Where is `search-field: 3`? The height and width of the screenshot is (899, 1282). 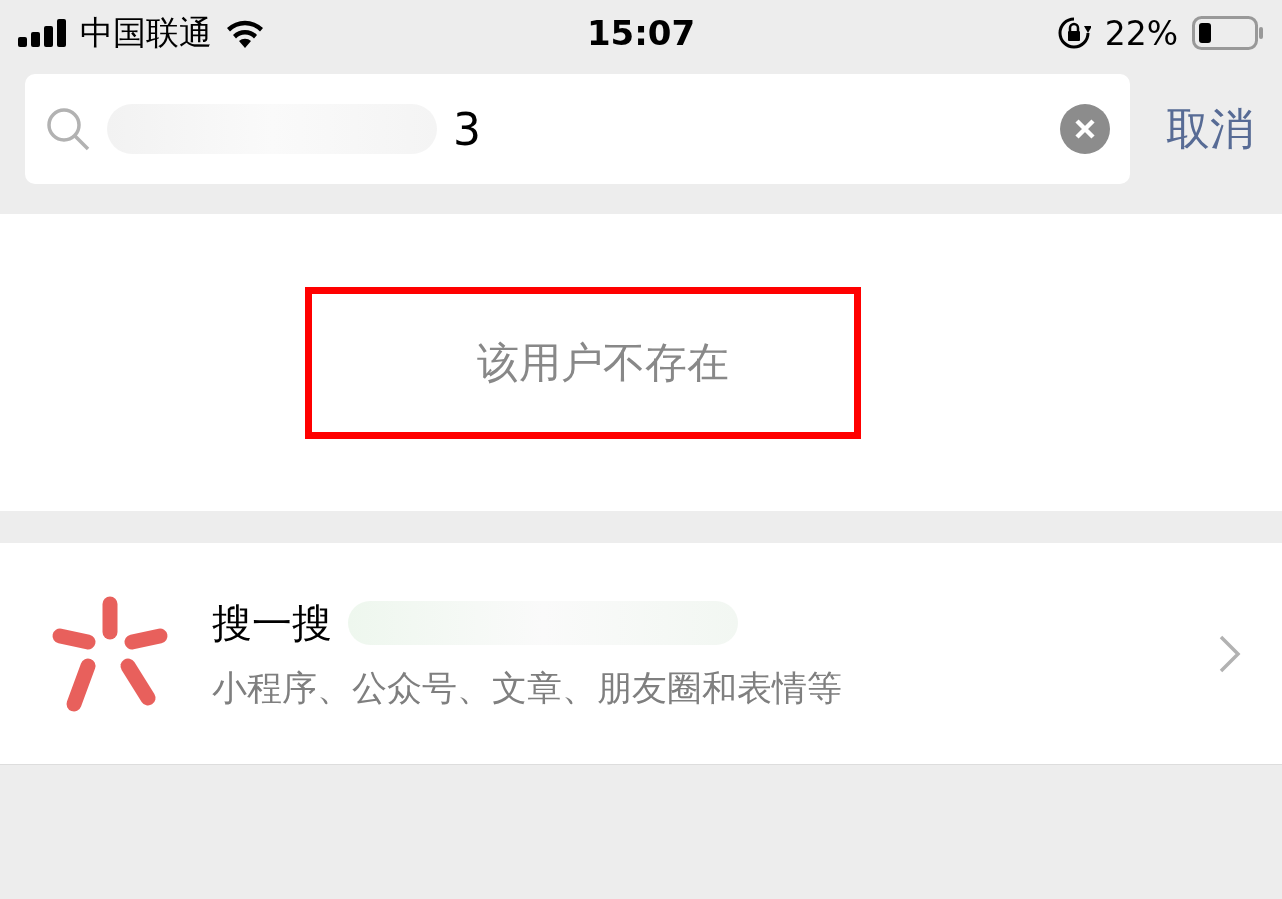
search-field: 3 is located at coordinates (577, 129).